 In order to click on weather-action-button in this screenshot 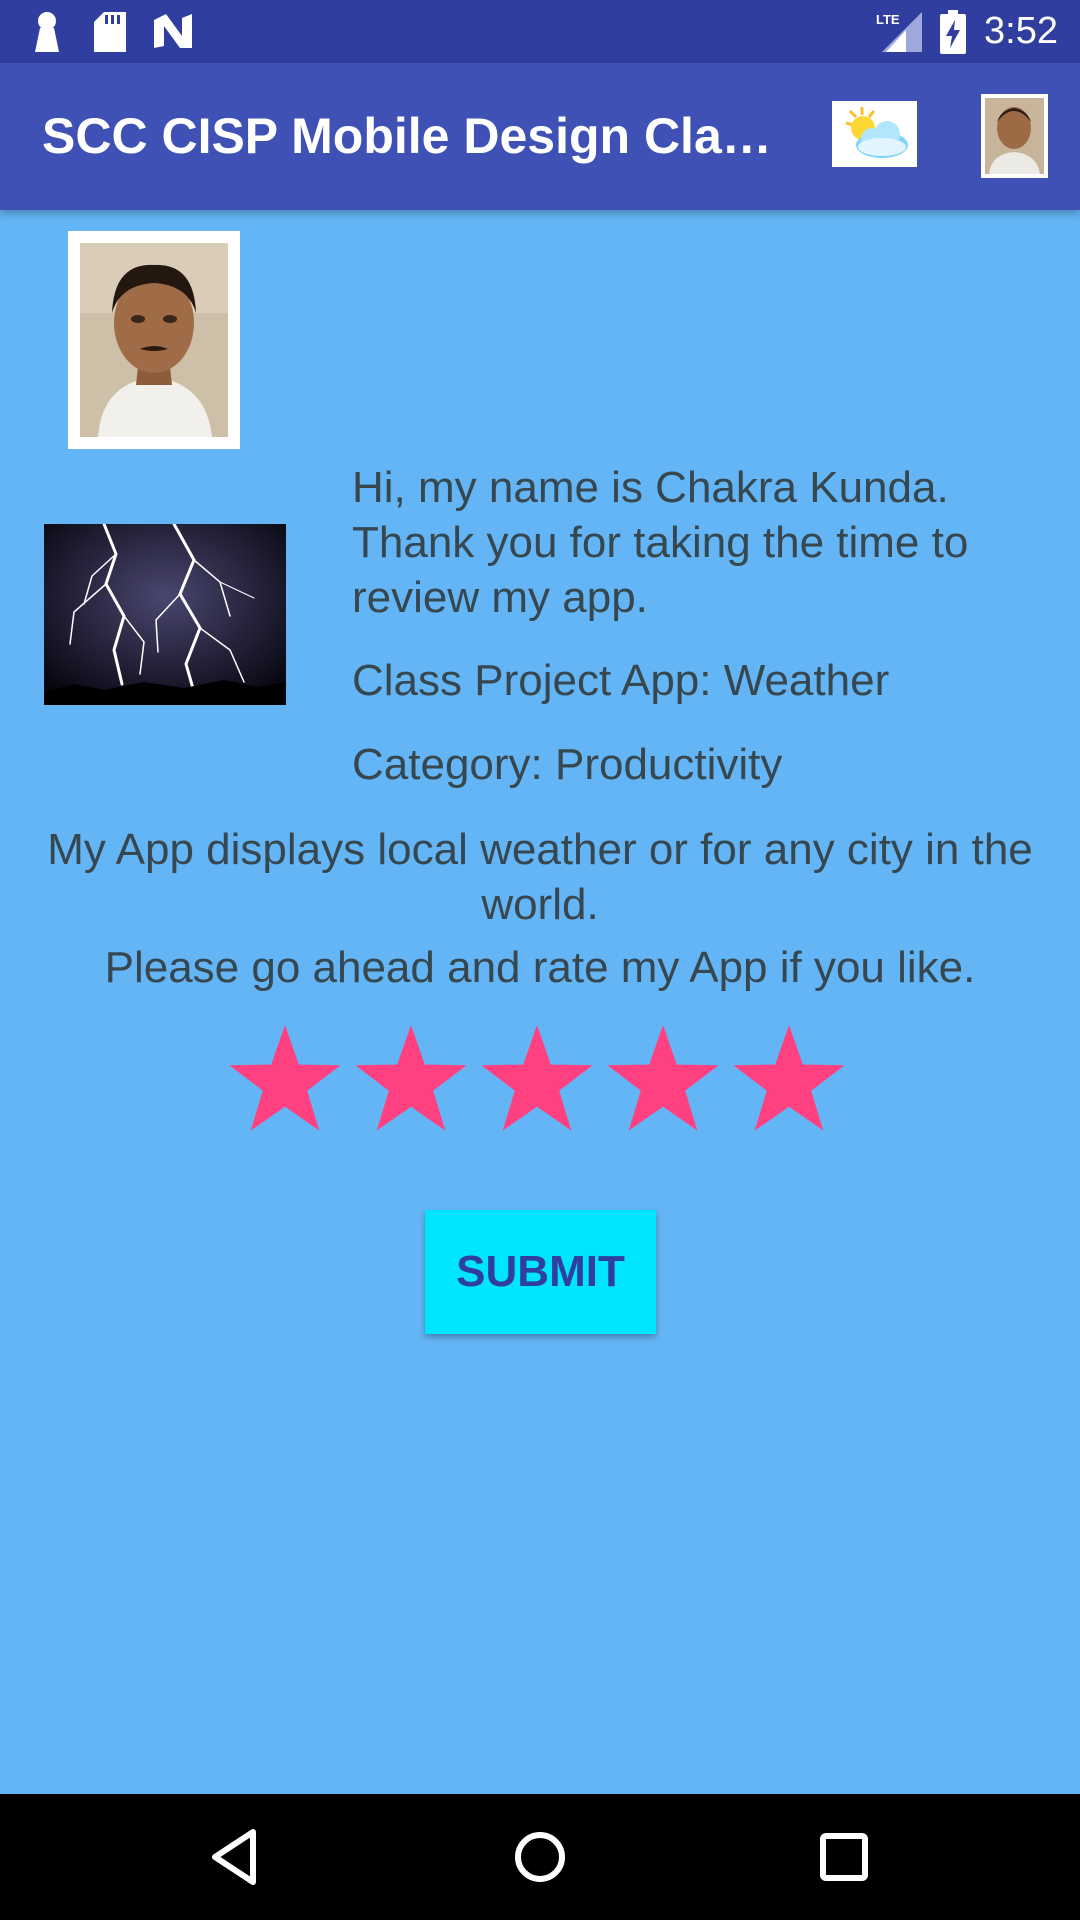, I will do `click(874, 134)`.